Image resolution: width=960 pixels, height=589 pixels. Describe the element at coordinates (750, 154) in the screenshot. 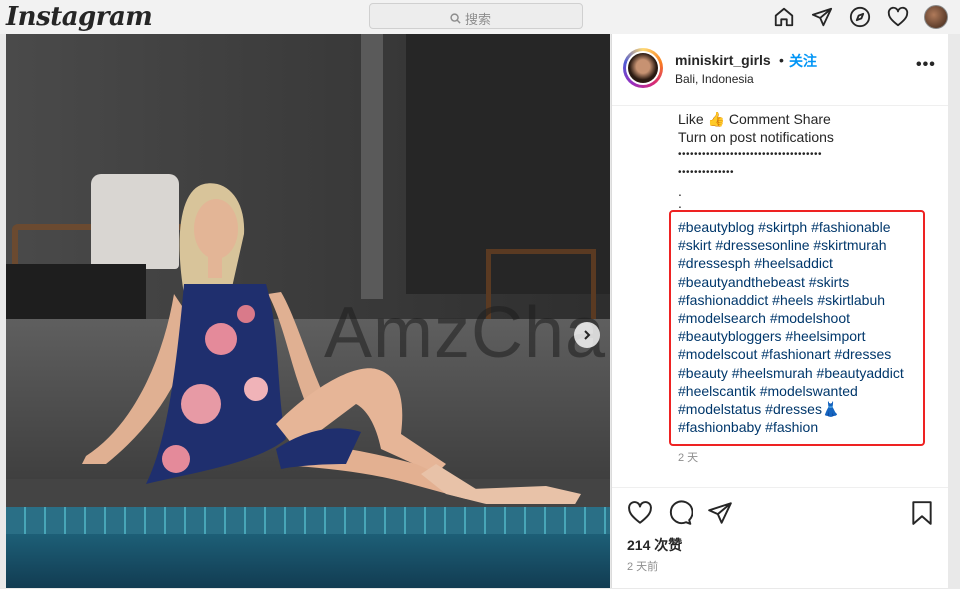

I see `caption-line: ••••••••••••••••••••••••••••••••••••` at that location.